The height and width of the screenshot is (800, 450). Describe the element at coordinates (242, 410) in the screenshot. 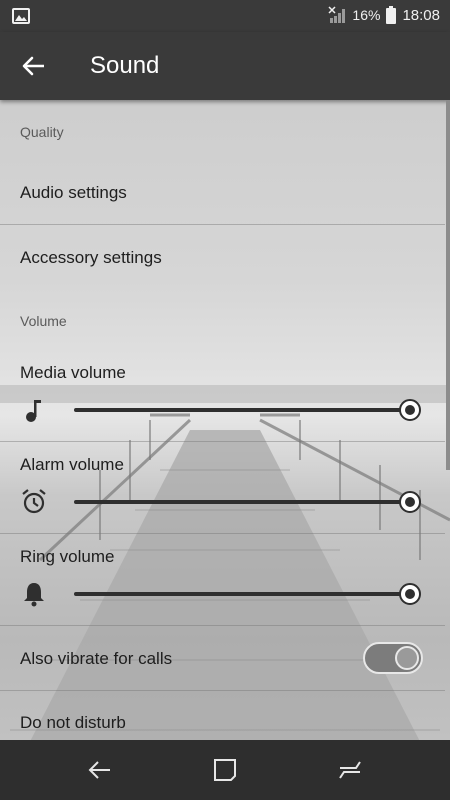

I see `media-volume-slider` at that location.